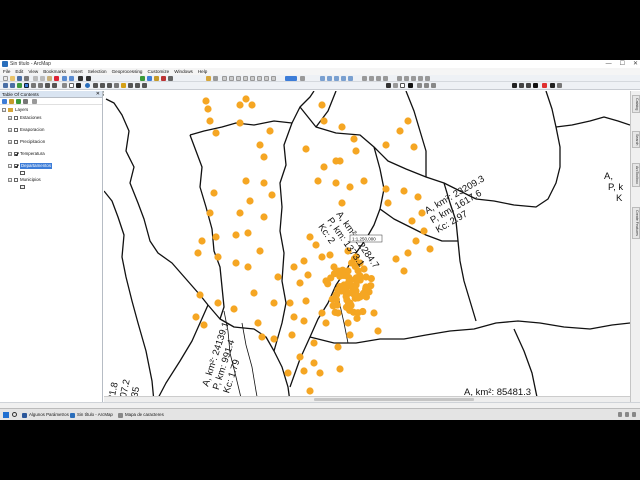 The width and height of the screenshot is (640, 480). What do you see at coordinates (35, 78) in the screenshot?
I see `cut-icon` at bounding box center [35, 78].